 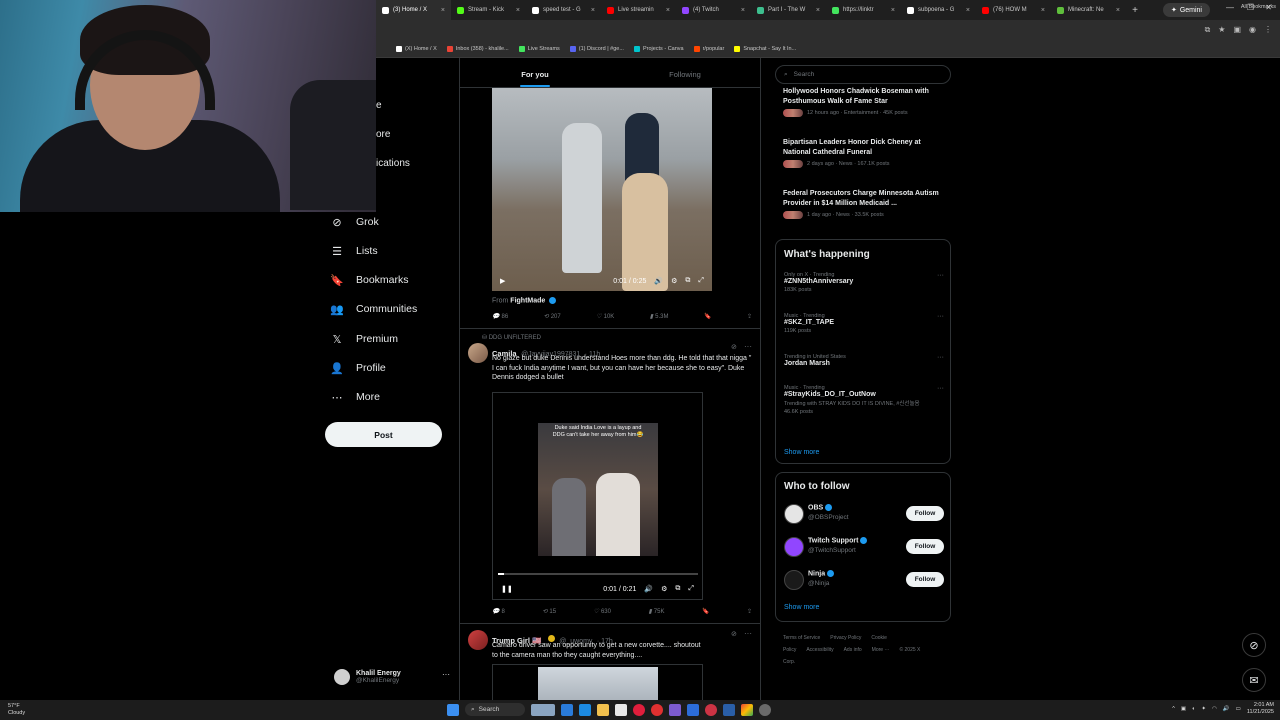 What do you see at coordinates (658, 49) in the screenshot?
I see `bookmark-item: Projects - Canva` at bounding box center [658, 49].